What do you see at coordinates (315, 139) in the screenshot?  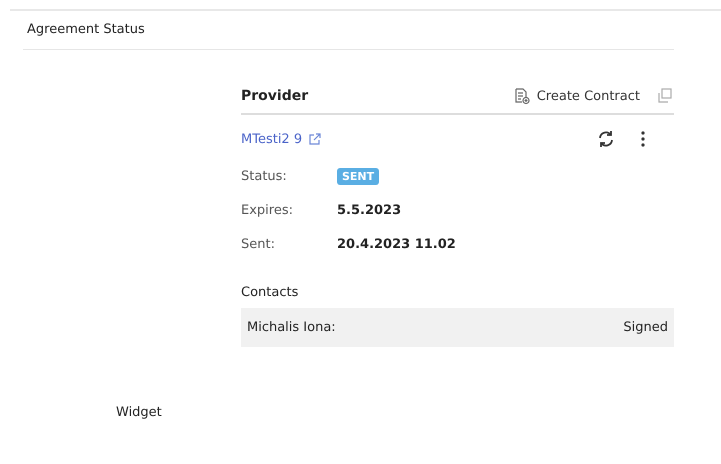 I see `external-link-icon` at bounding box center [315, 139].